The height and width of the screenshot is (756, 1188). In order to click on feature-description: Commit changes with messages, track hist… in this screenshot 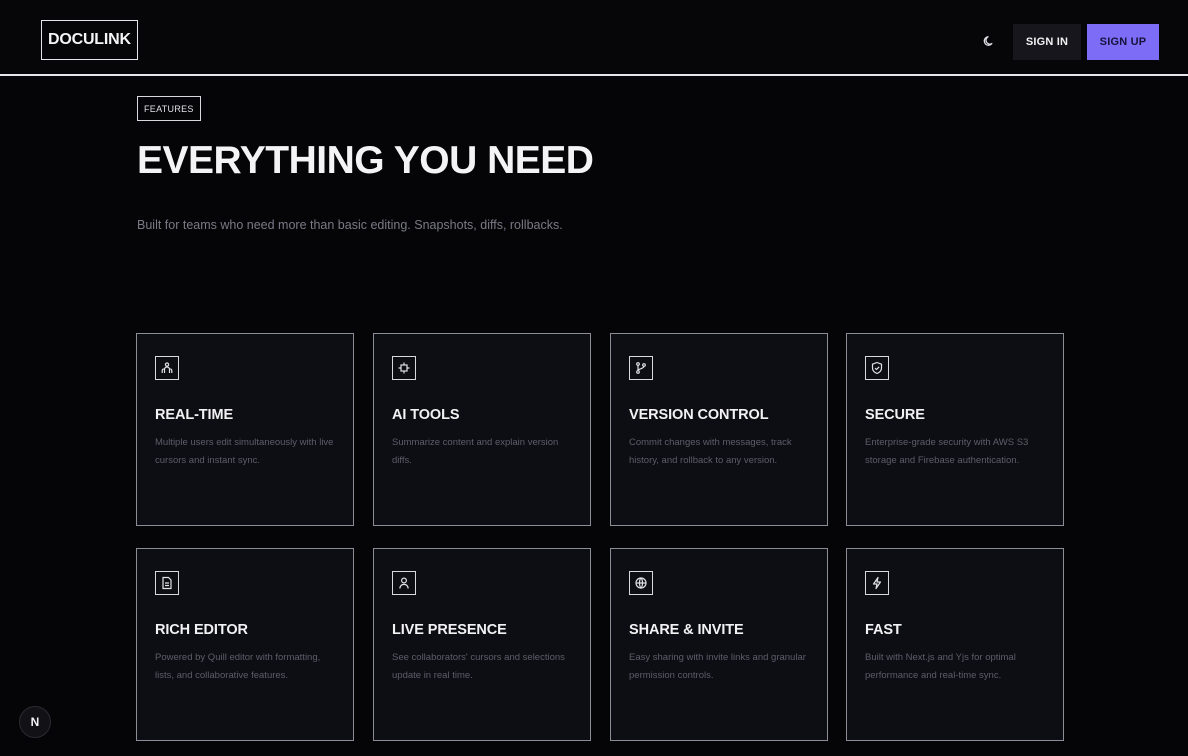, I will do `click(710, 452)`.